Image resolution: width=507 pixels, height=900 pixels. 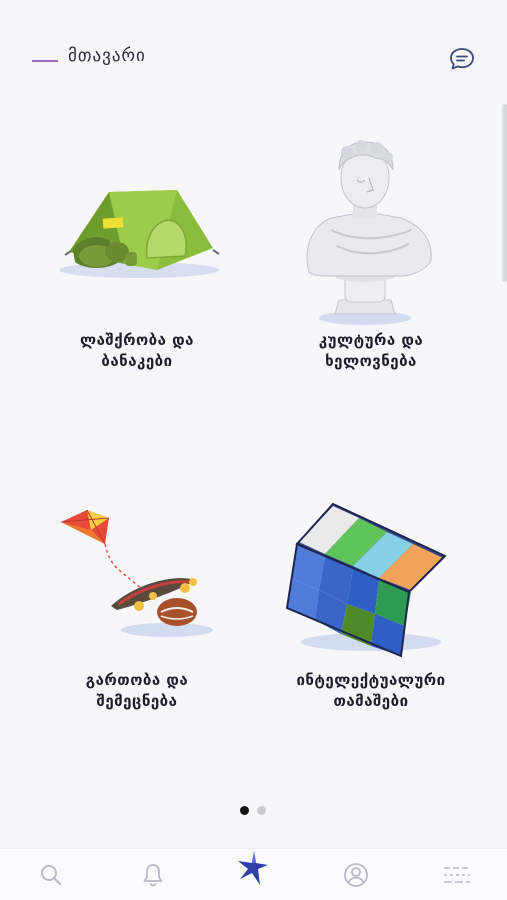 I want to click on search-icon, so click(x=51, y=875).